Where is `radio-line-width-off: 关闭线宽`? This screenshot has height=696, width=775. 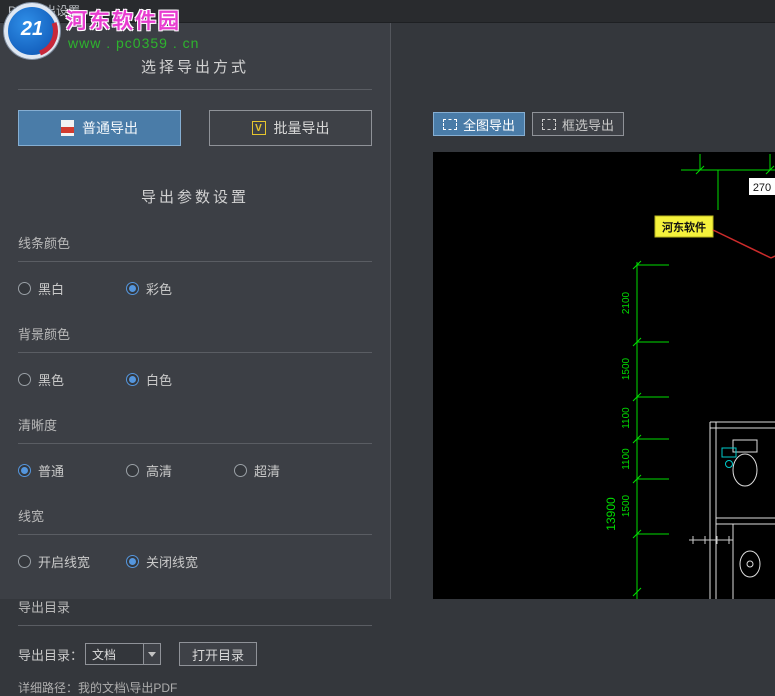 radio-line-width-off: 关闭线宽 is located at coordinates (180, 561).